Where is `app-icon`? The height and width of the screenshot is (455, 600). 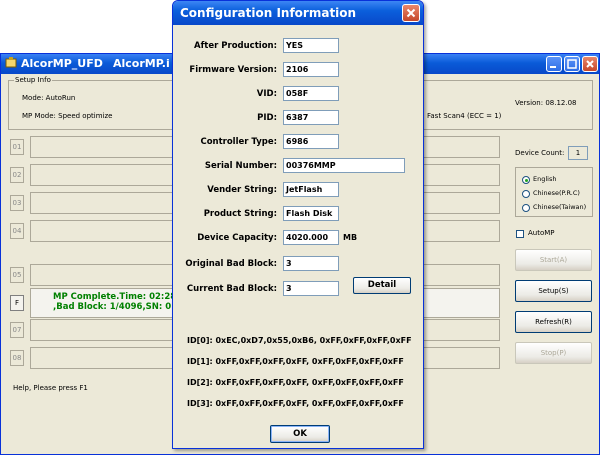 app-icon is located at coordinates (11, 63).